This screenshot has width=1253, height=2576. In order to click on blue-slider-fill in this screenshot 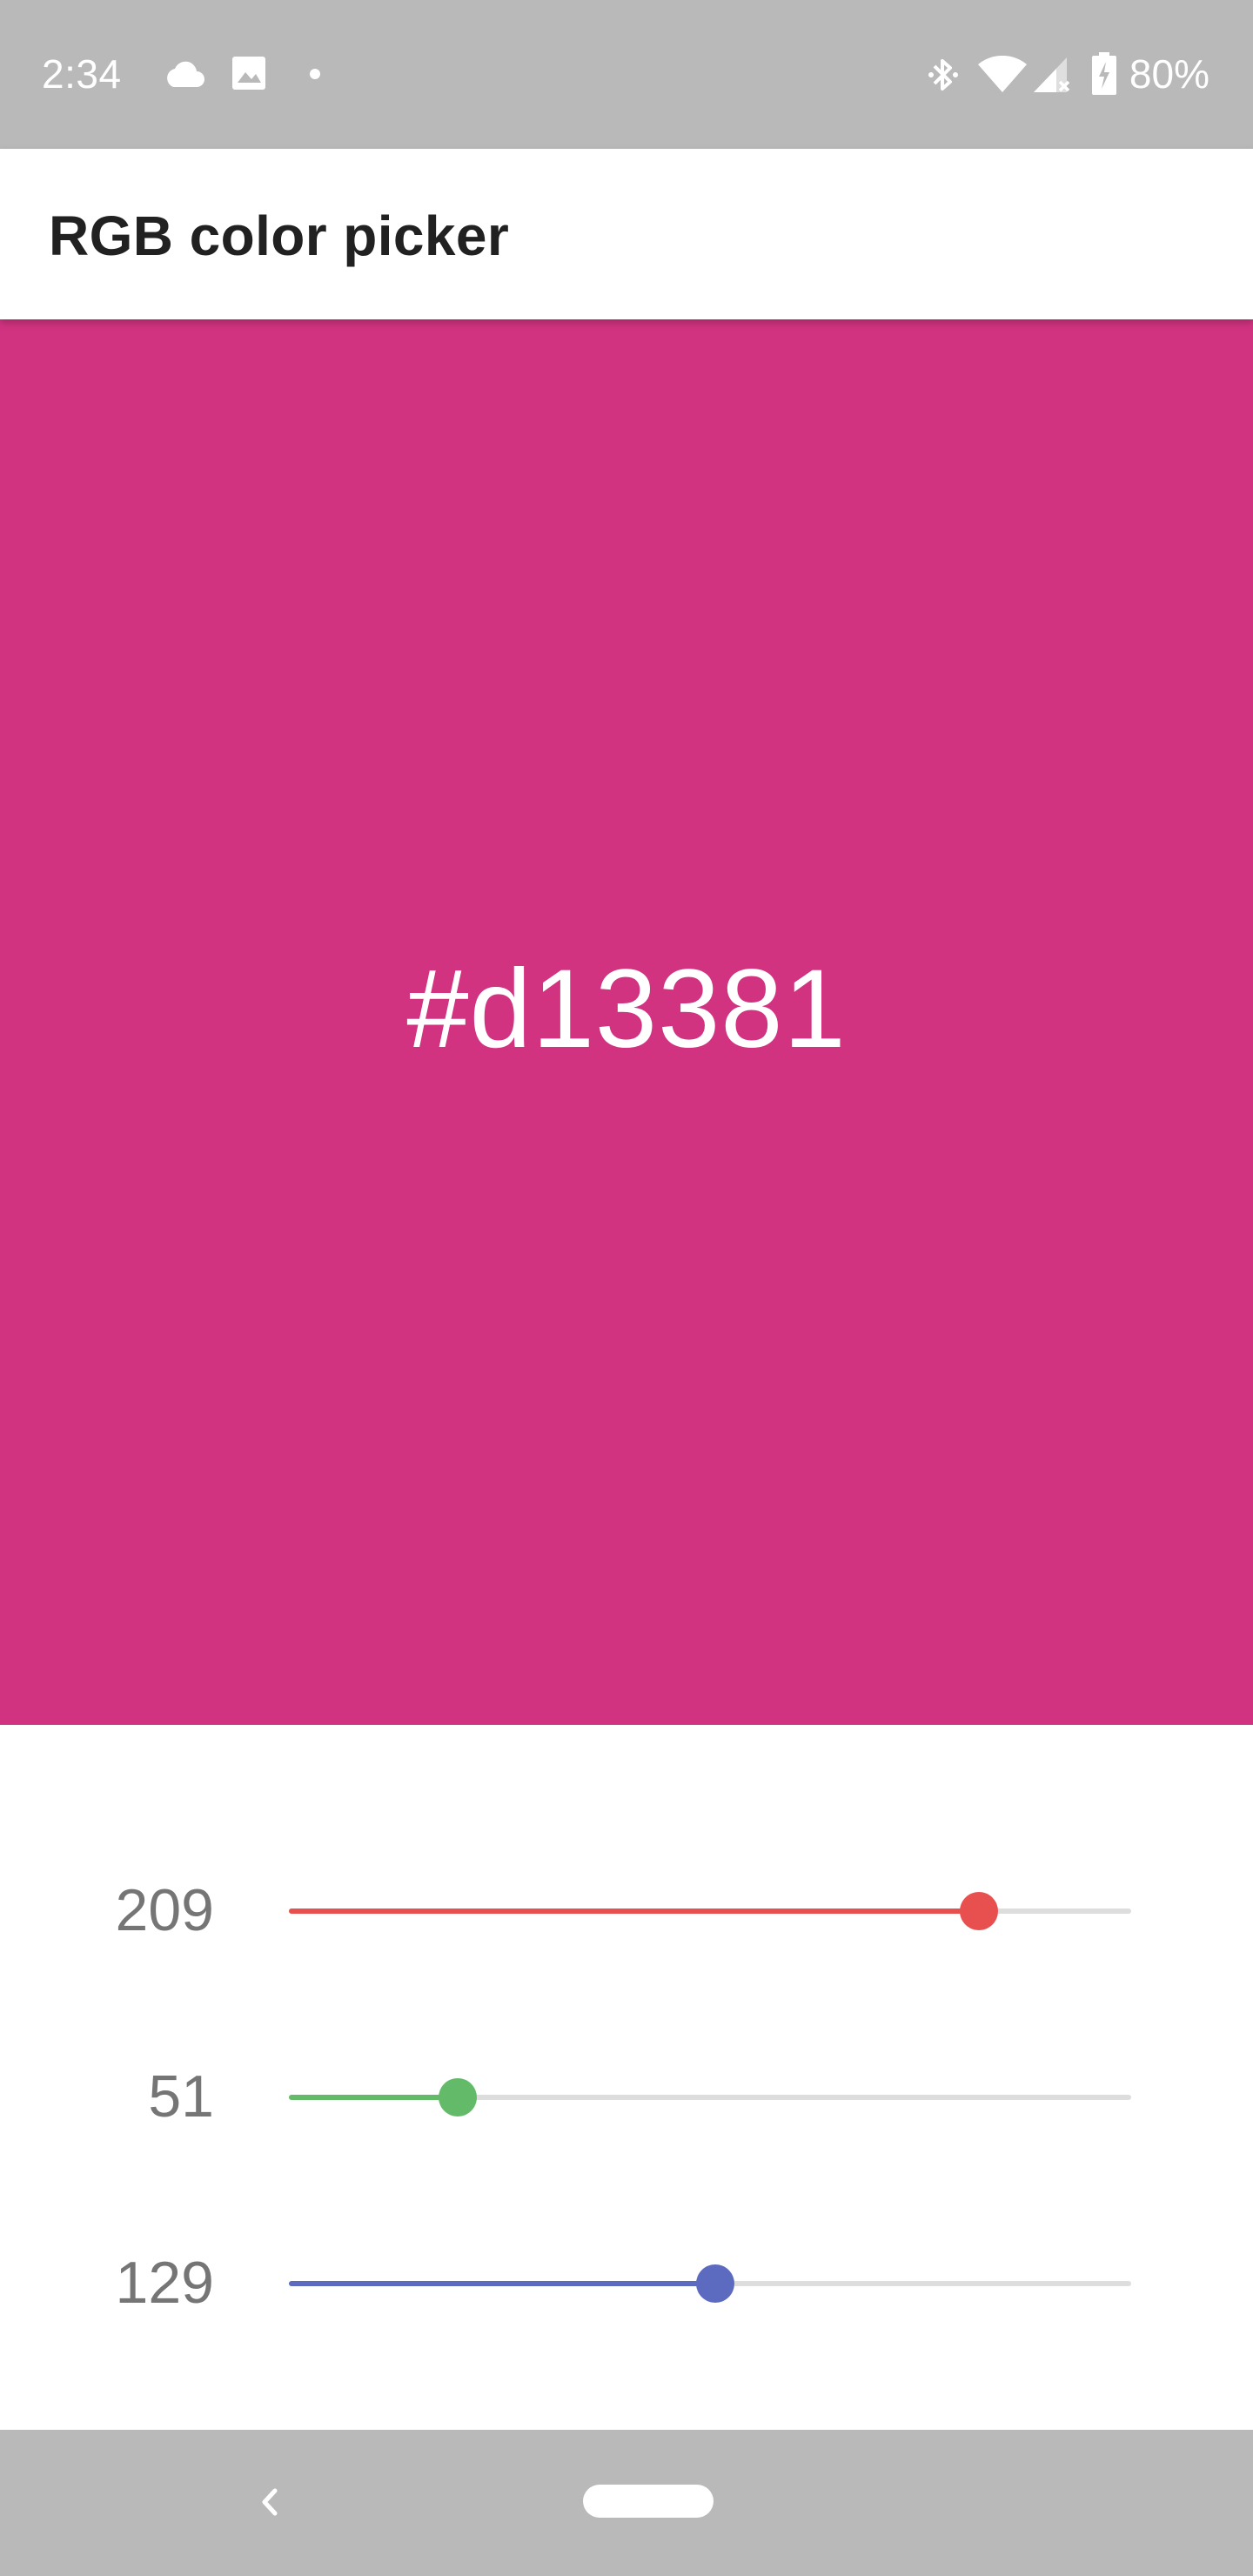, I will do `click(502, 2283)`.